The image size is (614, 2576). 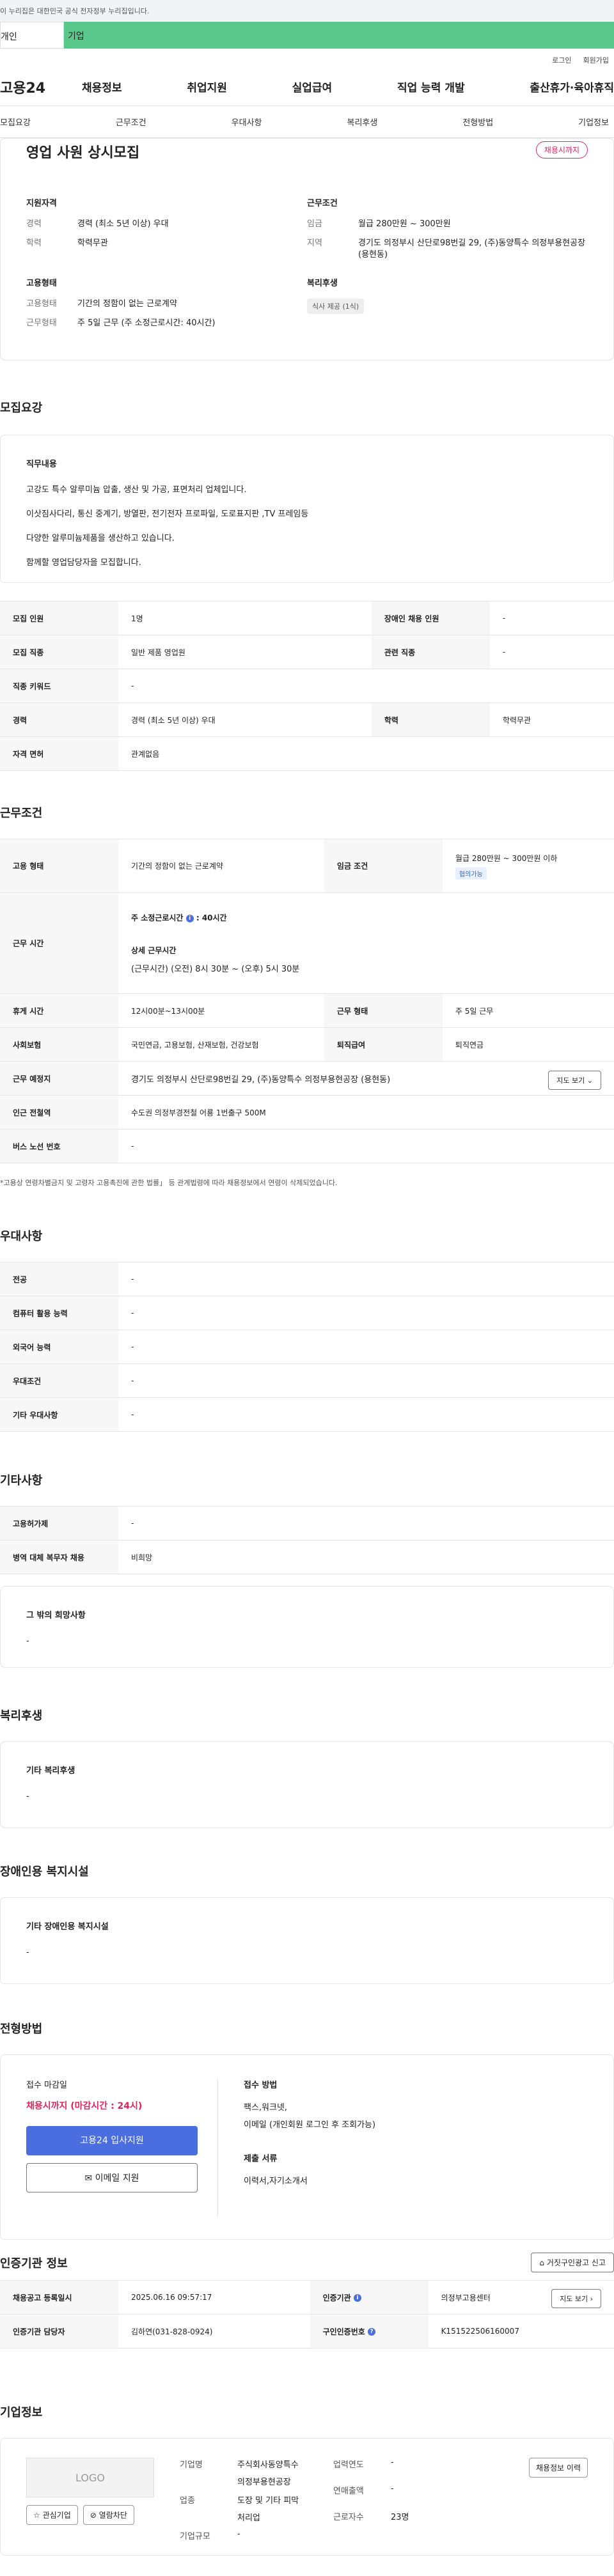 I want to click on table-row: 모집 직종 일반 제품 영업원 관련 직종 -, so click(x=307, y=652).